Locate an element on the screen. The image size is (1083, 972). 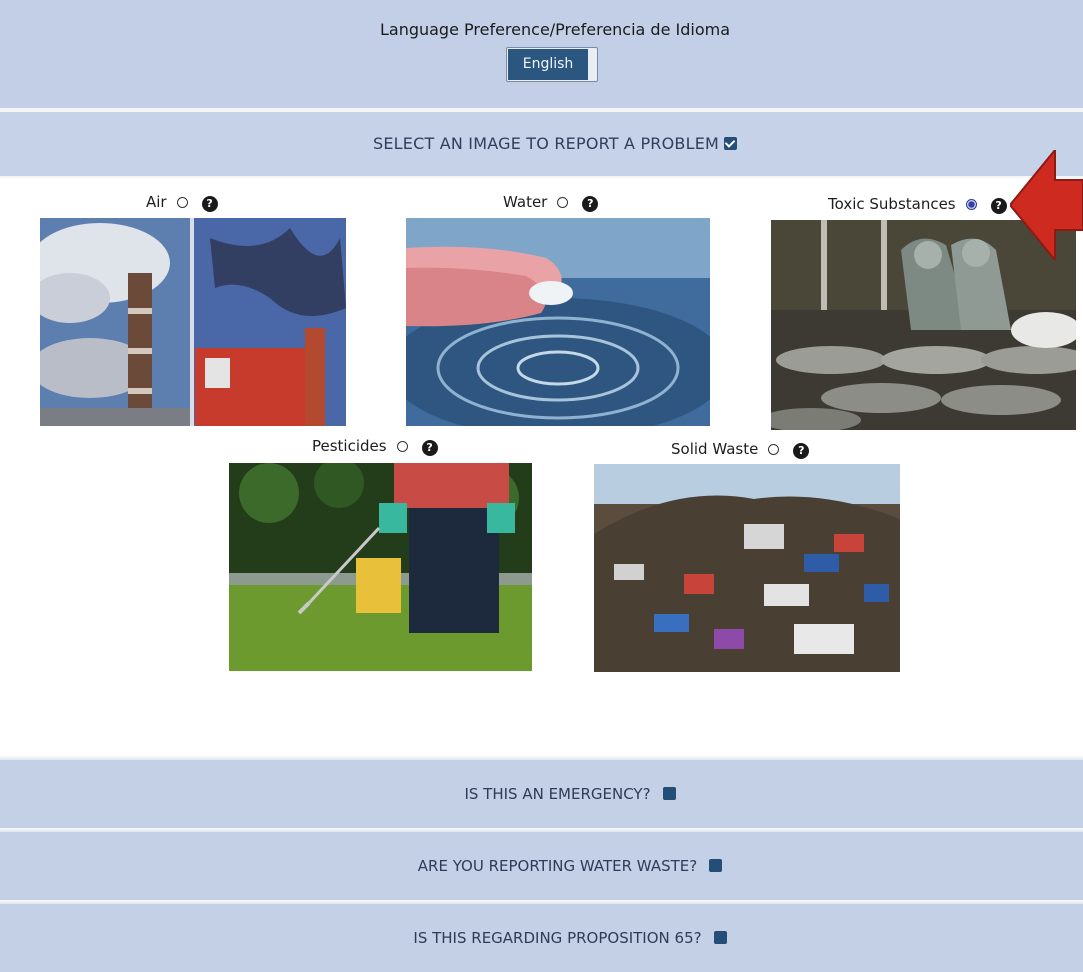
option-pesticides-label-row: Pesticides? is located at coordinates (375, 446).